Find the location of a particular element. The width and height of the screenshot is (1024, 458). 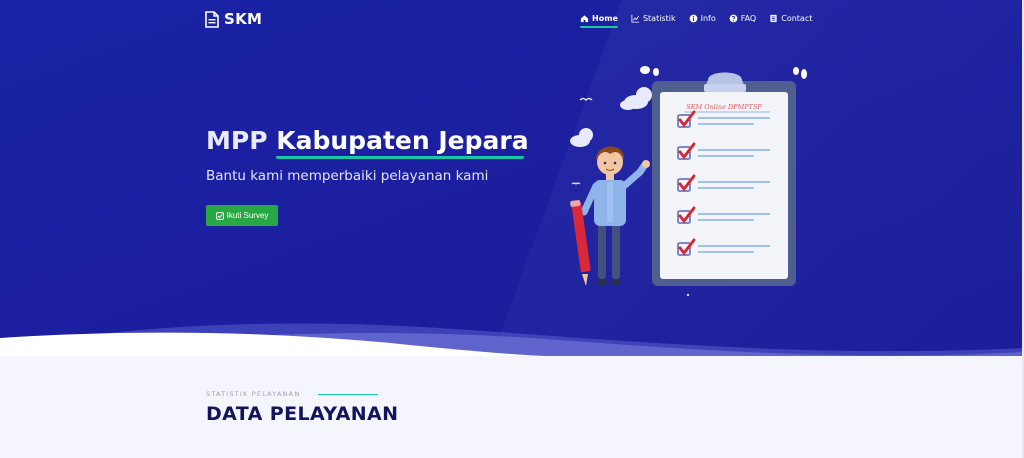

hero-title-prefix: MPP is located at coordinates (237, 140).